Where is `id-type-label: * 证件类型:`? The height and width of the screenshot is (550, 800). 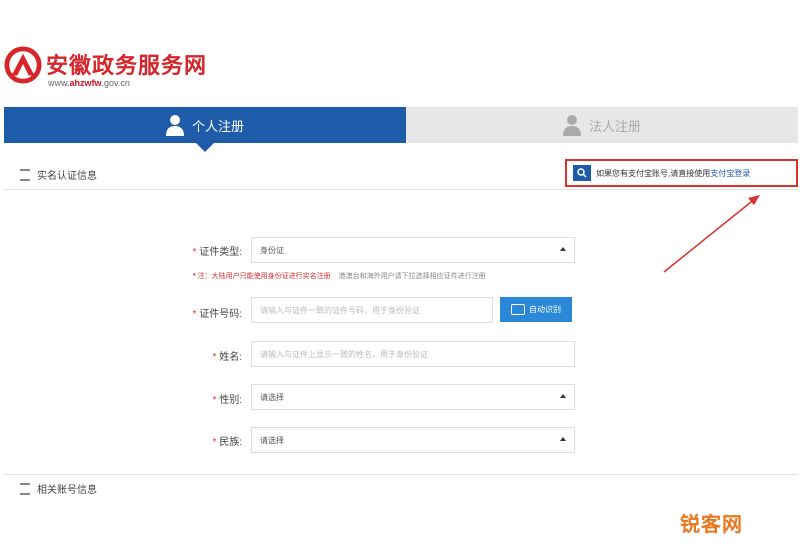
id-type-label: * 证件类型: is located at coordinates (217, 252).